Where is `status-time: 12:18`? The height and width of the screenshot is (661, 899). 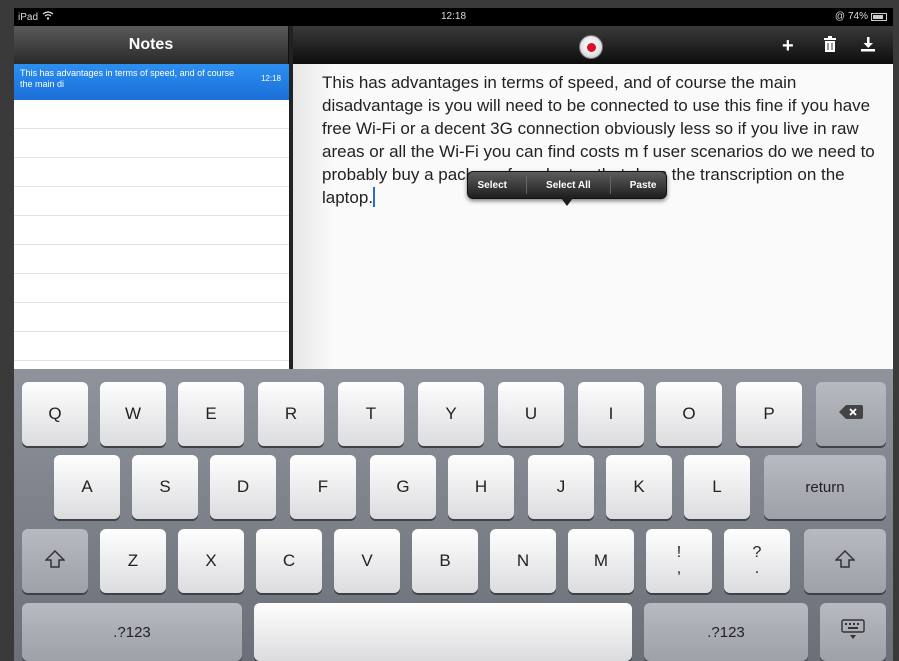
status-time: 12:18 is located at coordinates (453, 16).